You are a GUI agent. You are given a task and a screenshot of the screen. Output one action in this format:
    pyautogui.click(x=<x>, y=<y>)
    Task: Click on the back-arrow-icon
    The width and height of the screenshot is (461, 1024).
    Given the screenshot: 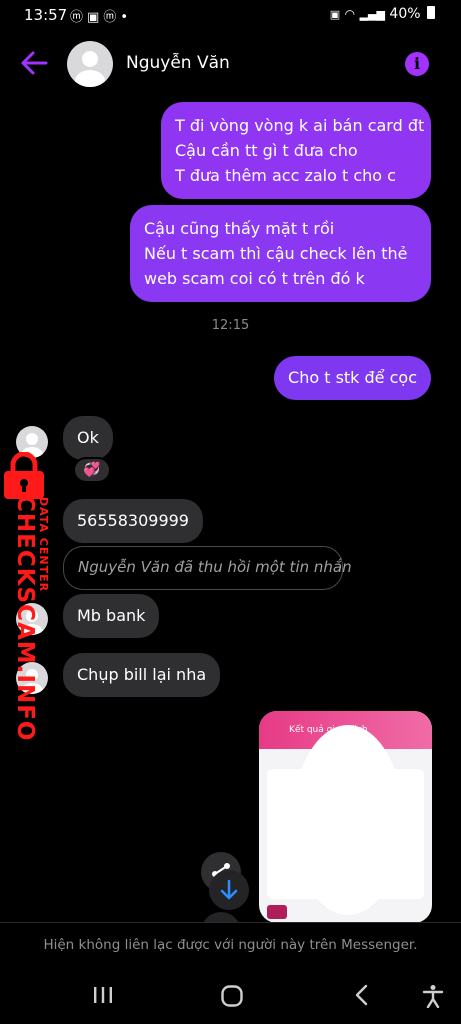 What is the action you would take?
    pyautogui.click(x=34, y=63)
    